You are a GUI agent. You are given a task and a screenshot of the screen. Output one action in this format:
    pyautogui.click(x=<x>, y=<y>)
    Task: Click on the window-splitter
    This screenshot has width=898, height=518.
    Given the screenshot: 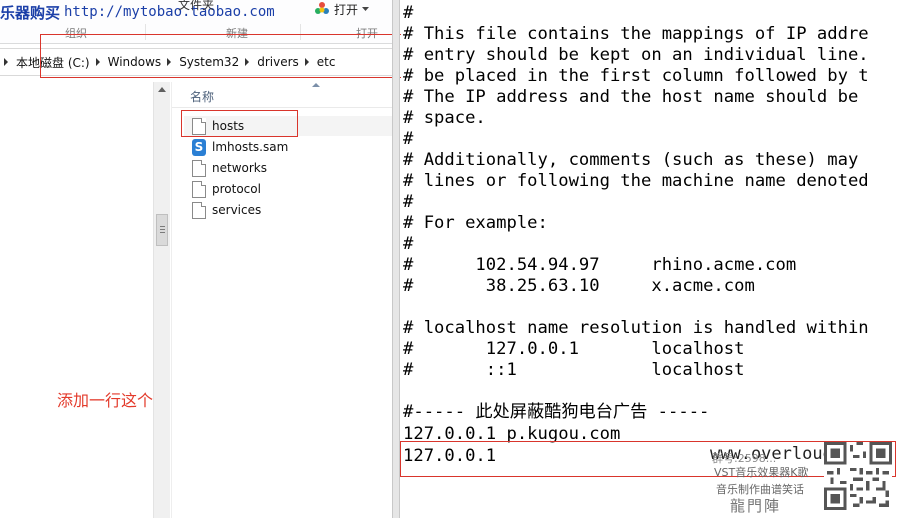 What is the action you would take?
    pyautogui.click(x=396, y=259)
    